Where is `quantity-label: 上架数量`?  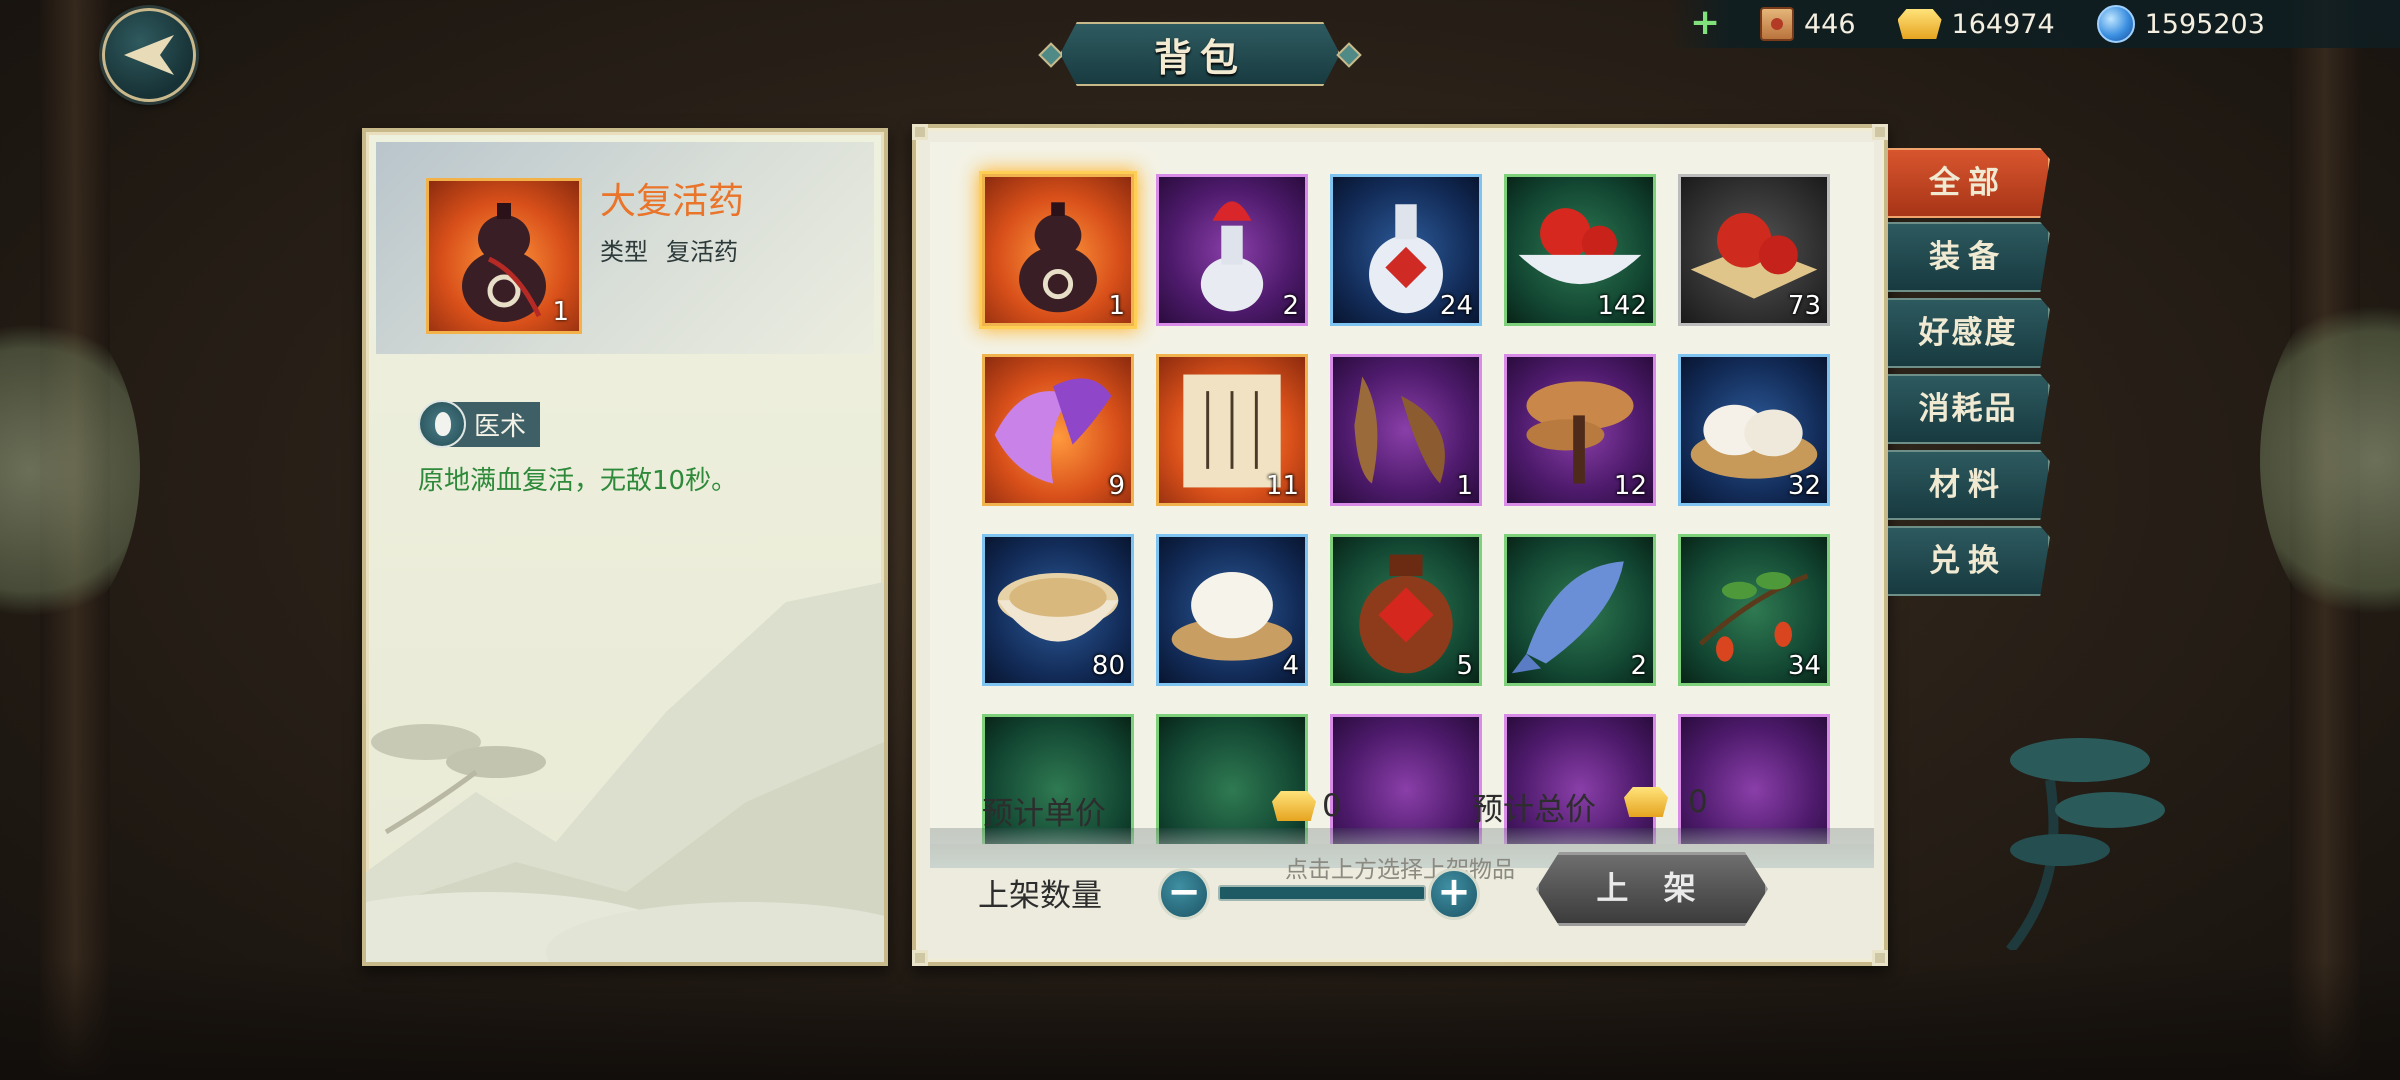 quantity-label: 上架数量 is located at coordinates (1040, 896).